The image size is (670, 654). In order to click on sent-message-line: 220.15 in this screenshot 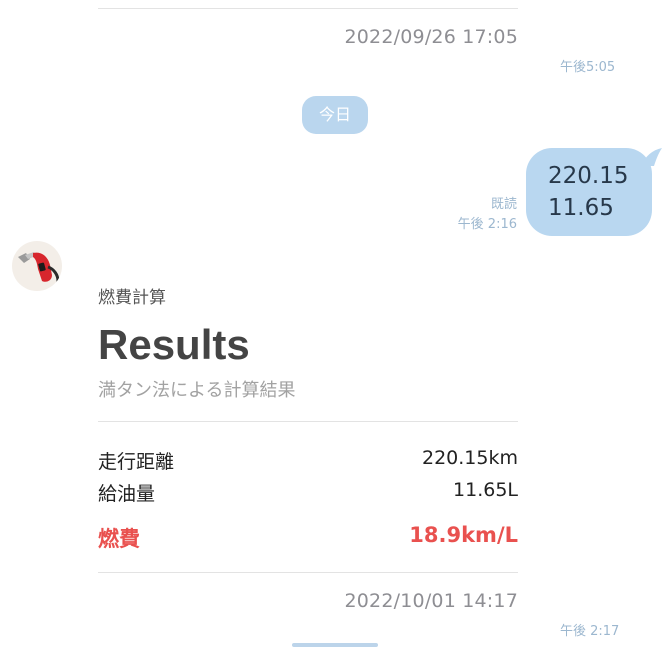, I will do `click(588, 176)`.